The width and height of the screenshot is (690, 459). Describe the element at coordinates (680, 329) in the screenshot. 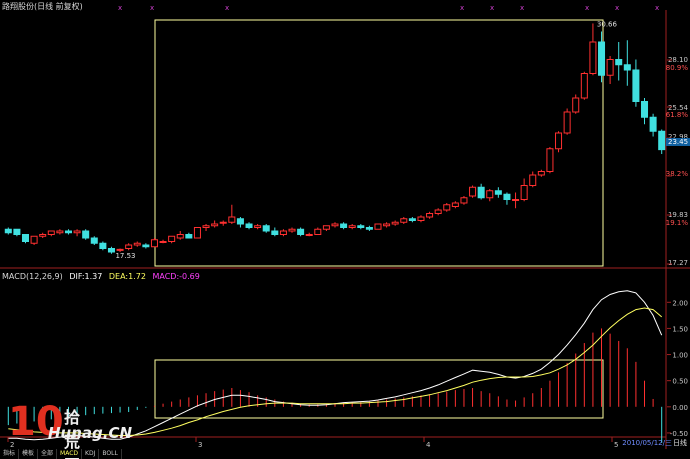

I see `macd-axis-label: 1.50` at that location.